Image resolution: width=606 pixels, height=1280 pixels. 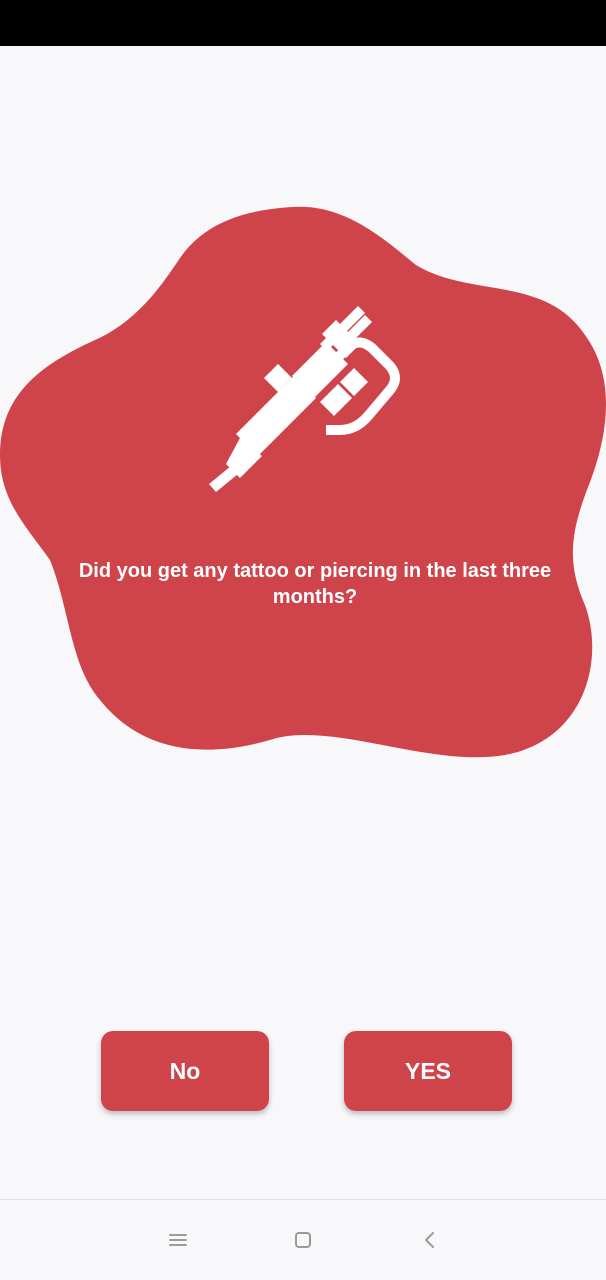 I want to click on system-navigation-bar, so click(x=303, y=1239).